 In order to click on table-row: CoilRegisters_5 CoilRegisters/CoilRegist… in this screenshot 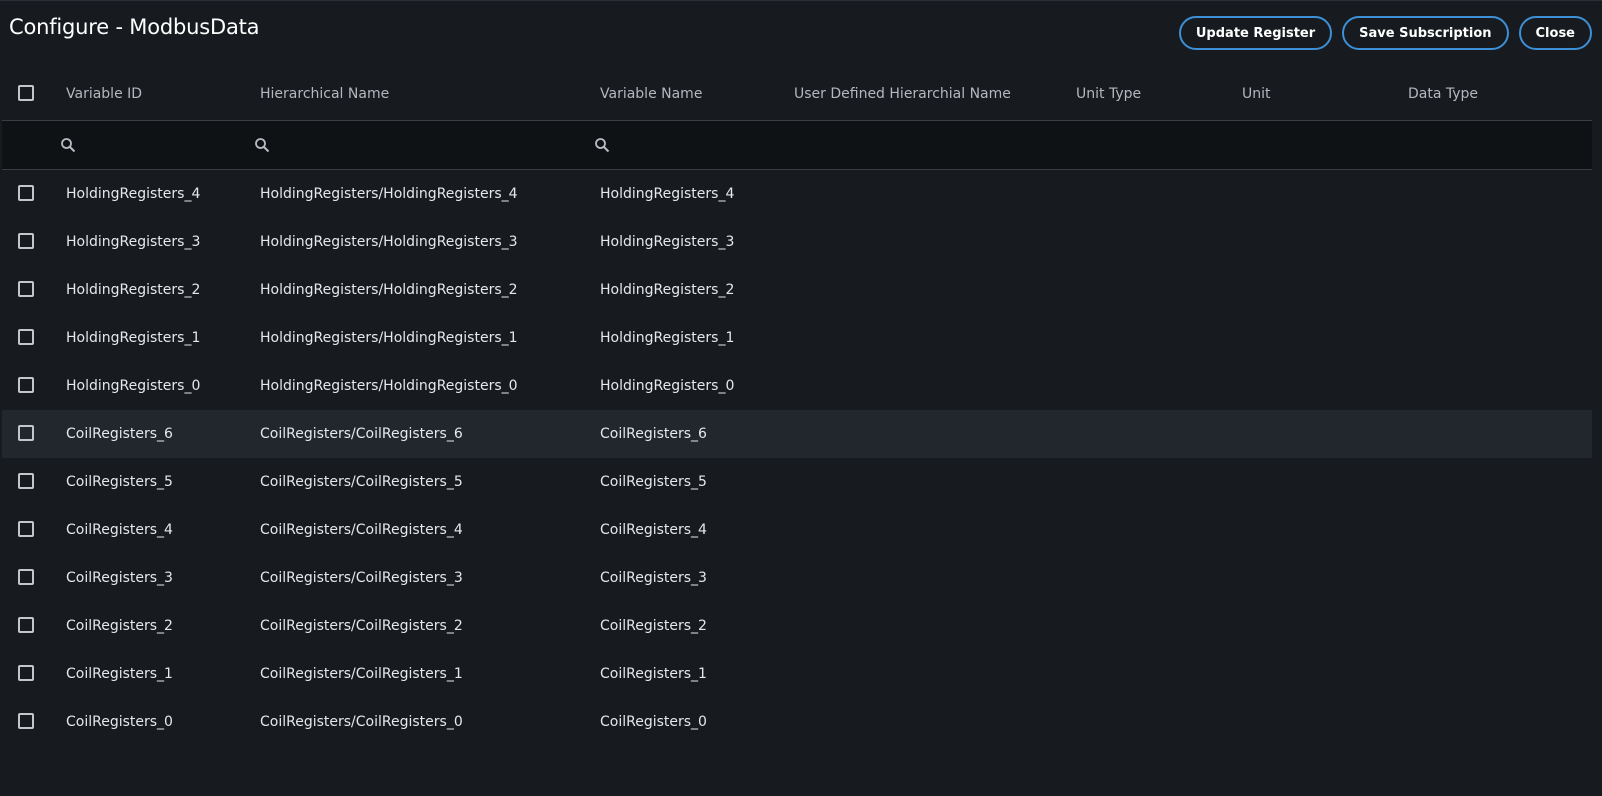, I will do `click(797, 482)`.